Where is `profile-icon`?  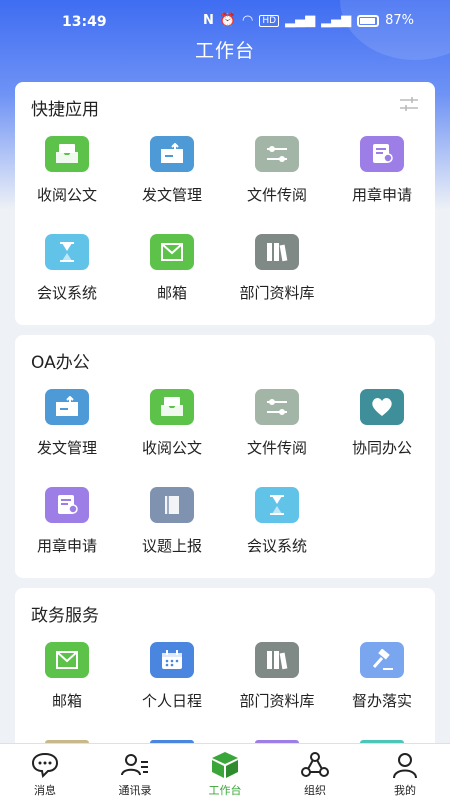 profile-icon is located at coordinates (405, 766).